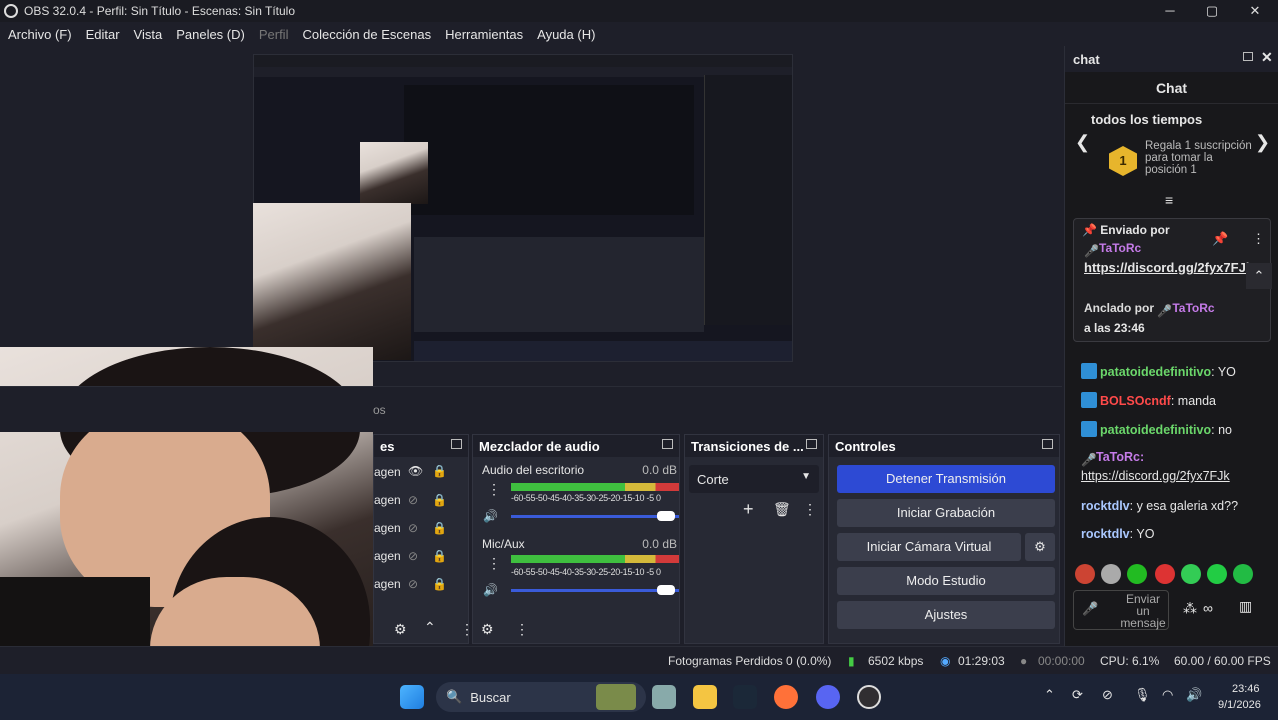 This screenshot has width=1278, height=720. What do you see at coordinates (865, 446) in the screenshot?
I see `controls-title: Controles` at bounding box center [865, 446].